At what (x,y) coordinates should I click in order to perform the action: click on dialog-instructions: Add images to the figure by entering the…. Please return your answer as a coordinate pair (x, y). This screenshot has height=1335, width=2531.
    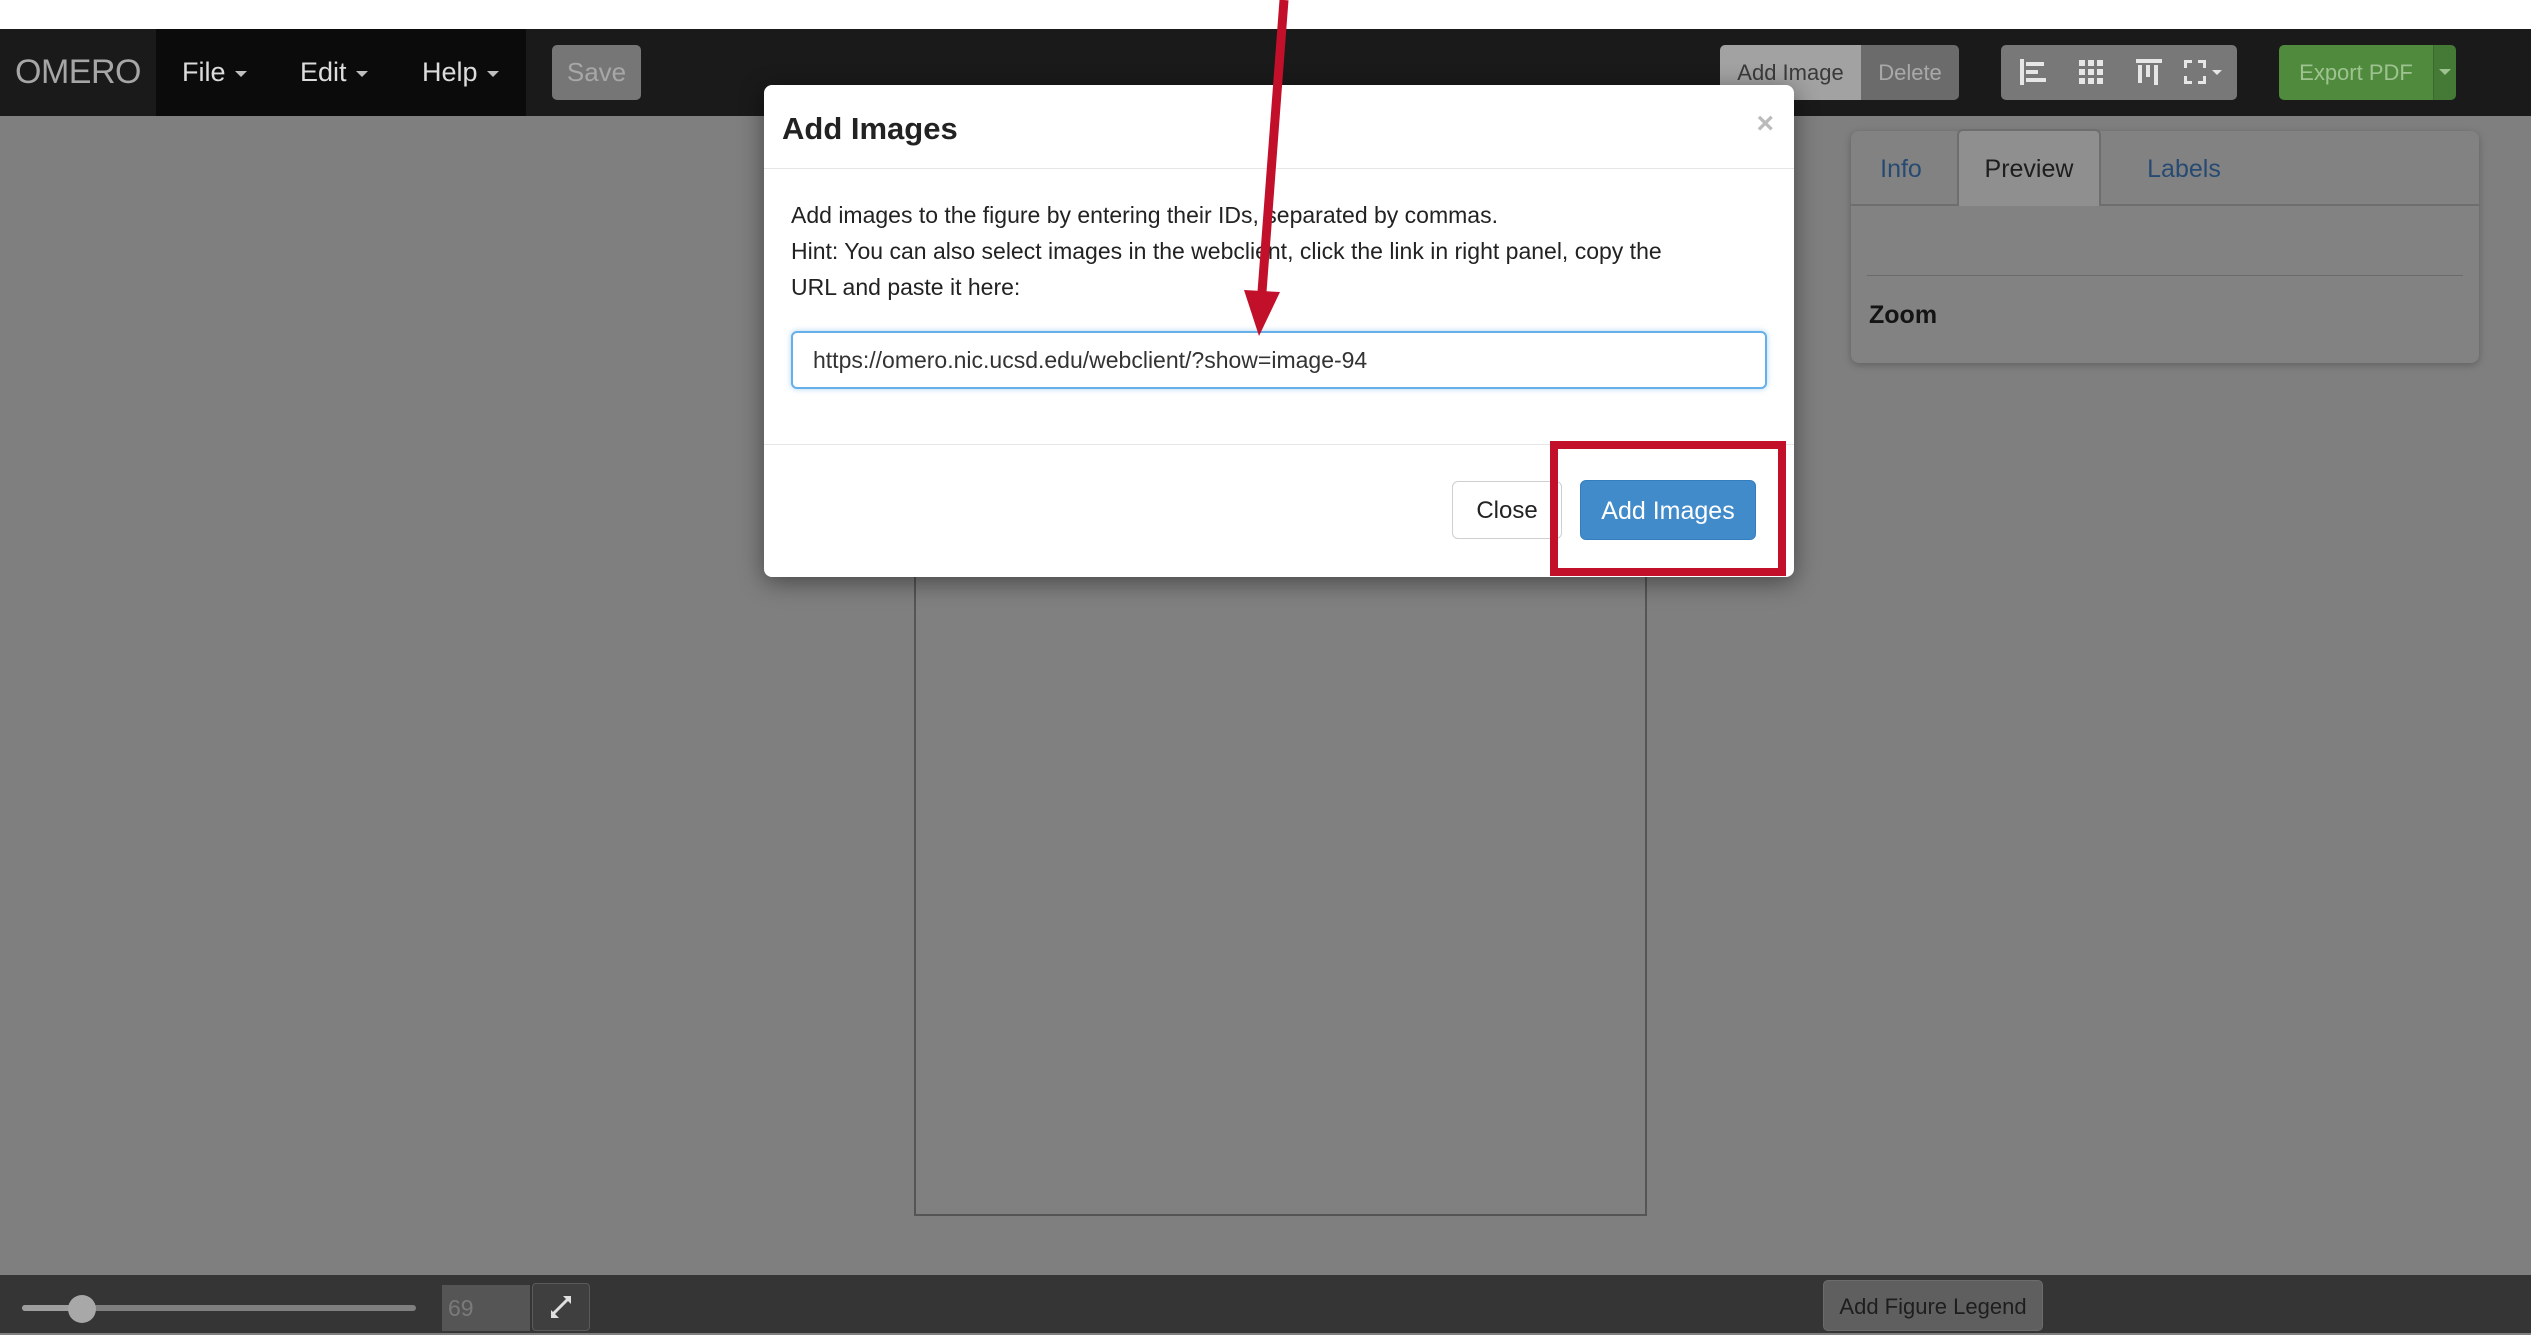
    Looking at the image, I should click on (1283, 251).